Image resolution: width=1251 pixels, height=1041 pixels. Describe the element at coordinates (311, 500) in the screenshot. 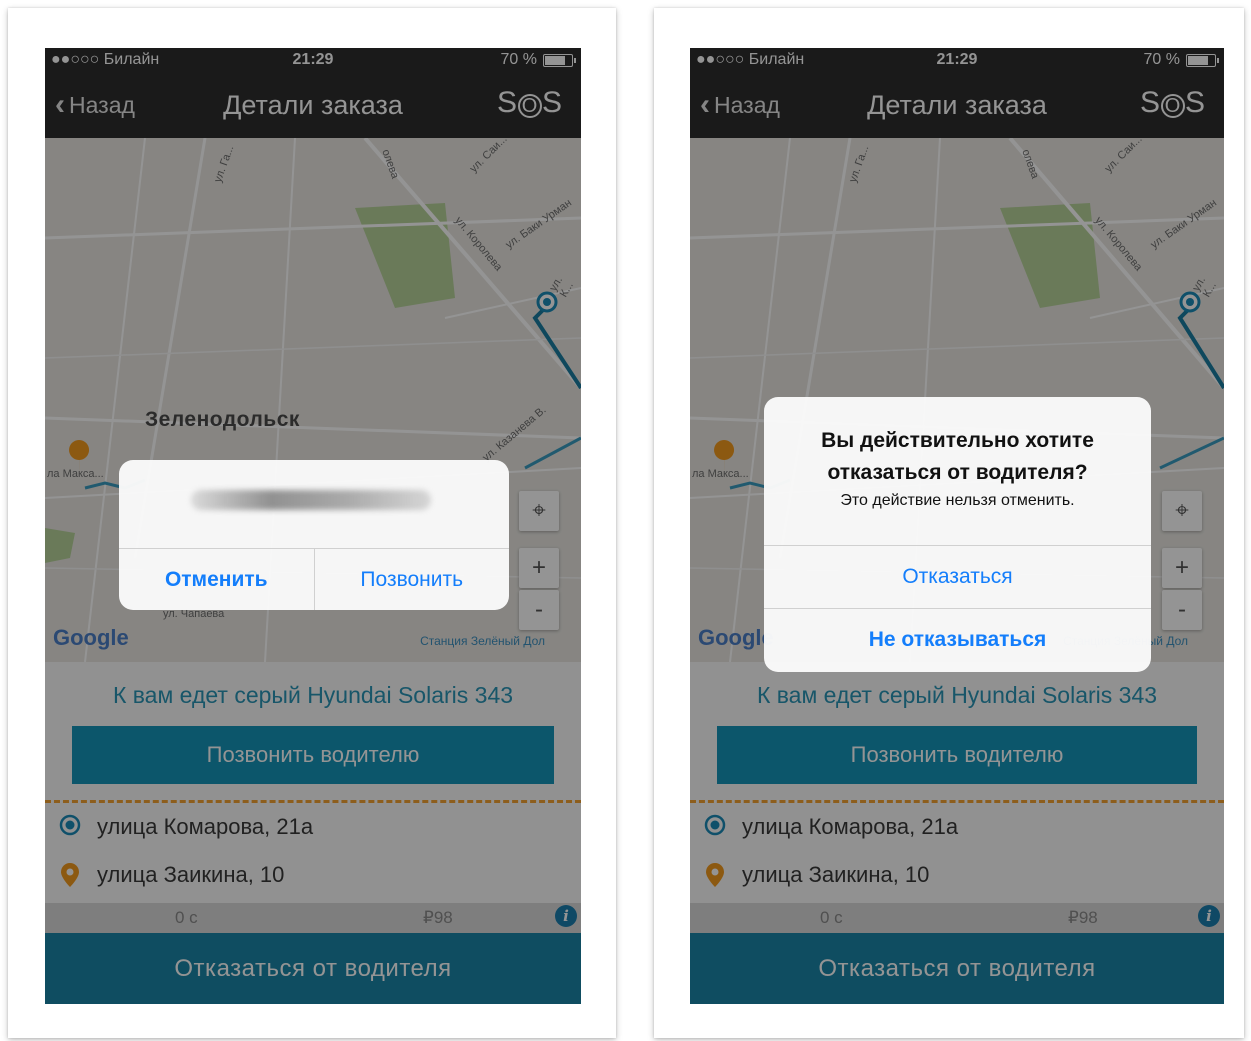

I see `redacted-phone-number` at that location.